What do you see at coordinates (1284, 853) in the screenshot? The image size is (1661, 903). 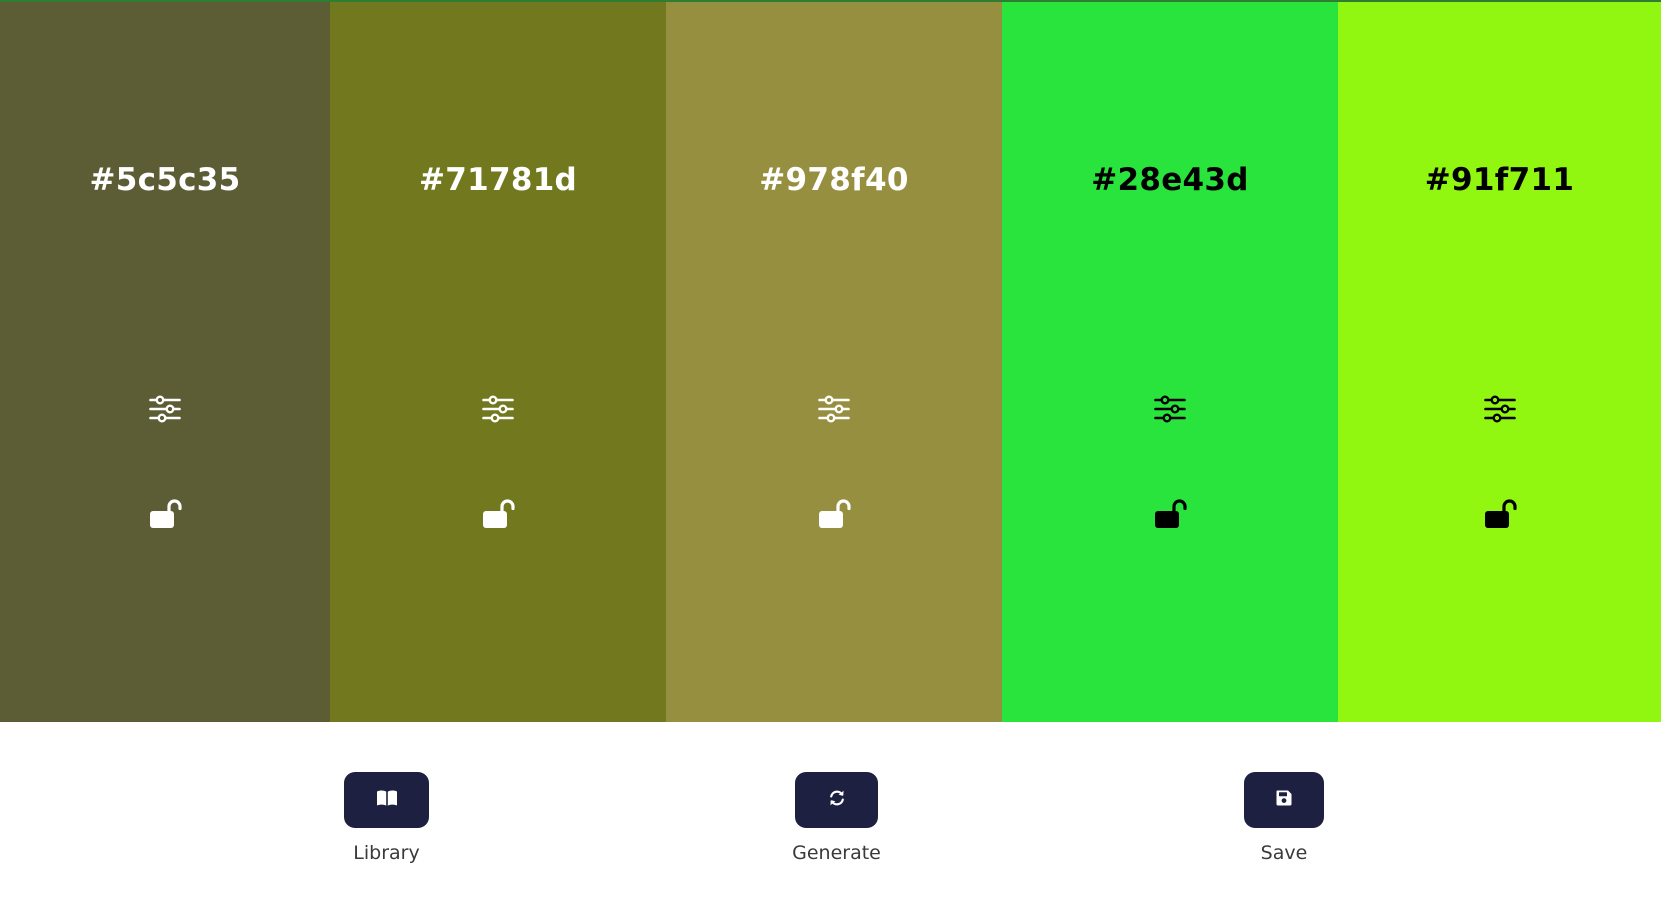 I see `save-label: Save` at bounding box center [1284, 853].